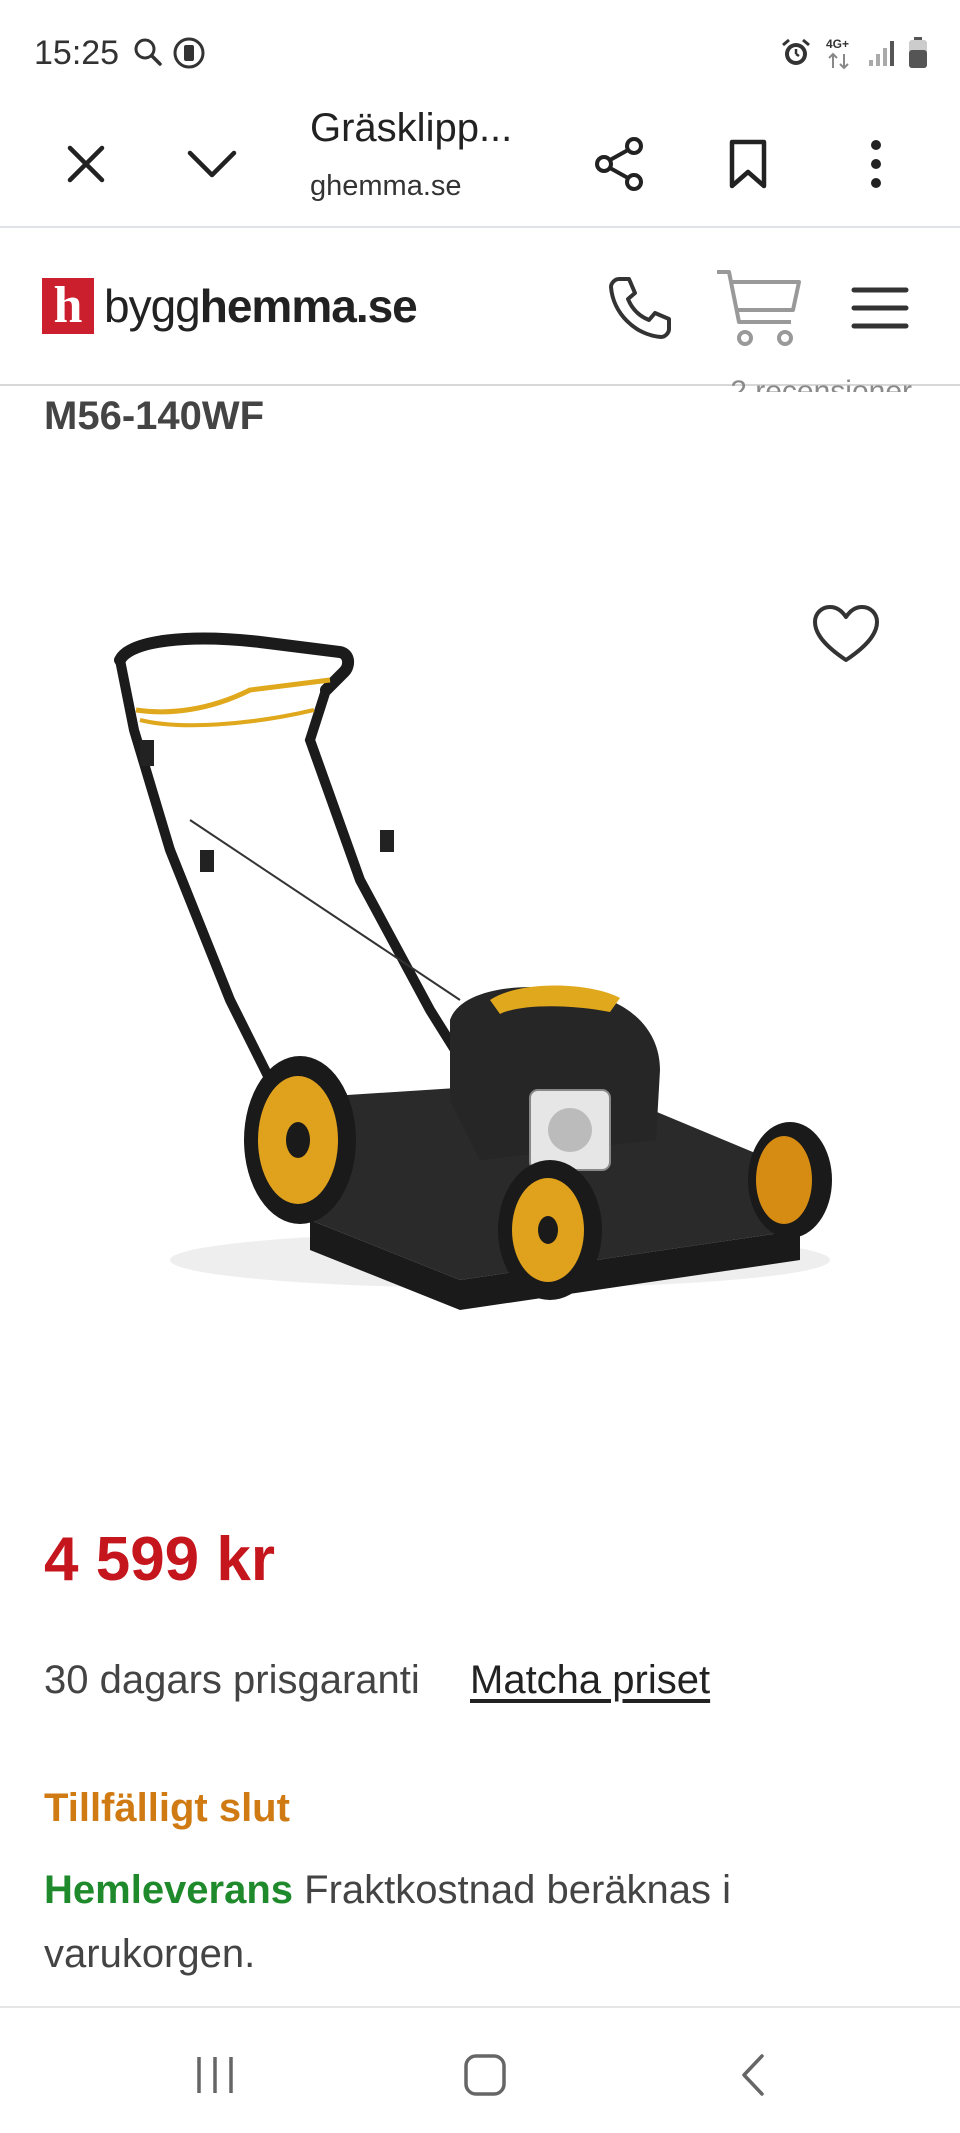  I want to click on search-status-icon, so click(148, 55).